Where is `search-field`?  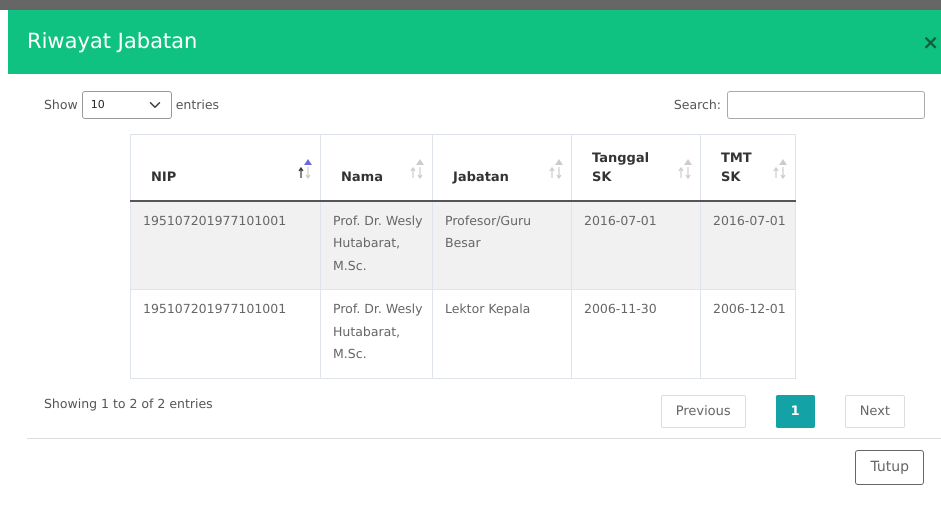 search-field is located at coordinates (826, 105).